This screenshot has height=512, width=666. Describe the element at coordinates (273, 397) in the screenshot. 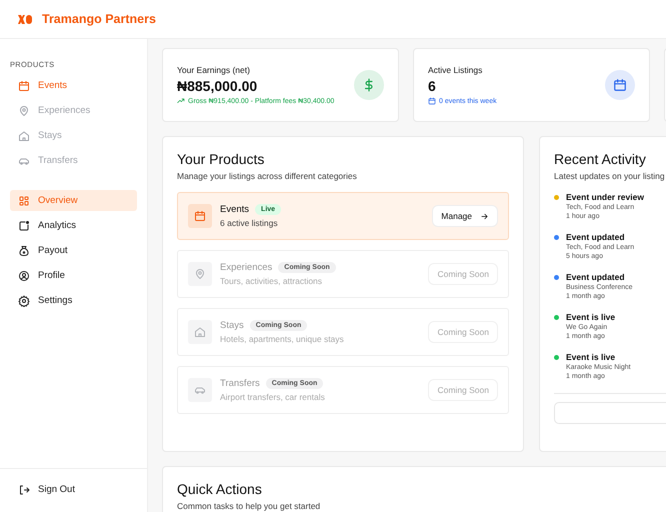

I see `product-detail: Airport transfers, car rentals` at that location.